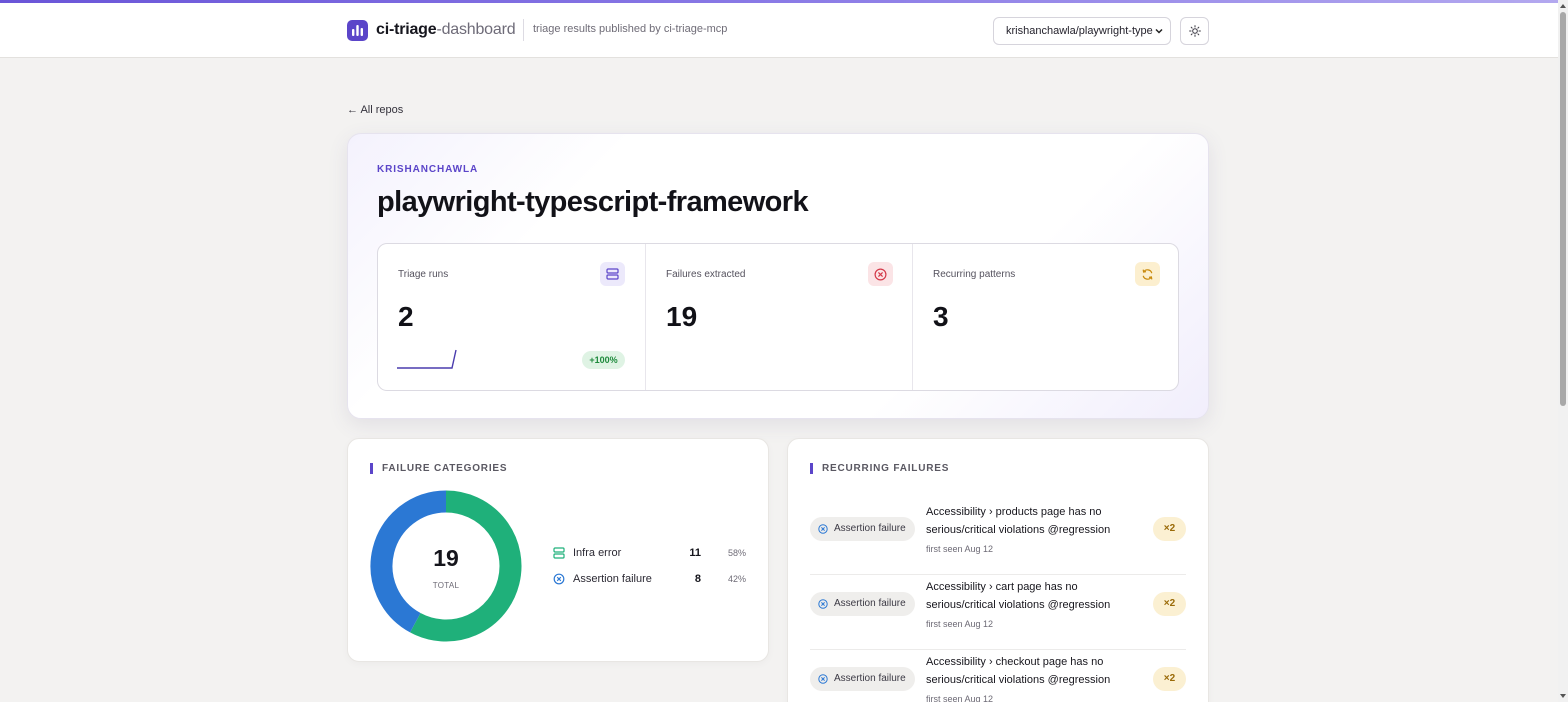 The height and width of the screenshot is (702, 1568). Describe the element at coordinates (736, 579) in the screenshot. I see `legend-percent: 42%` at that location.